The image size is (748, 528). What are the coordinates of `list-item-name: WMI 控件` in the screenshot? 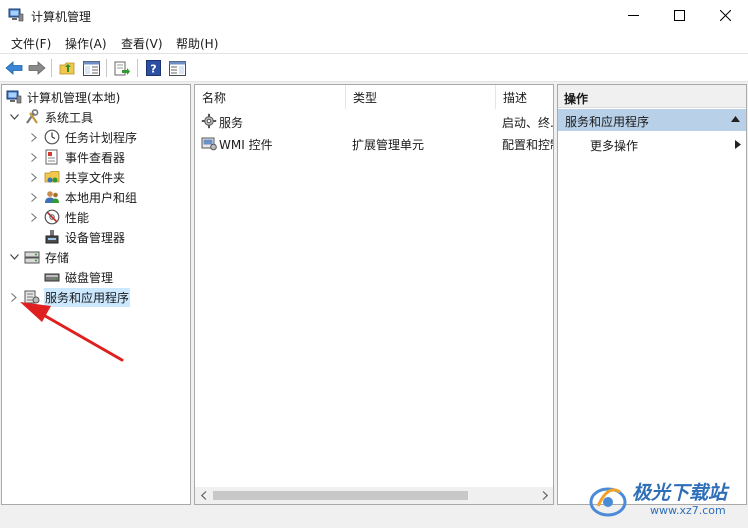 It's located at (246, 145).